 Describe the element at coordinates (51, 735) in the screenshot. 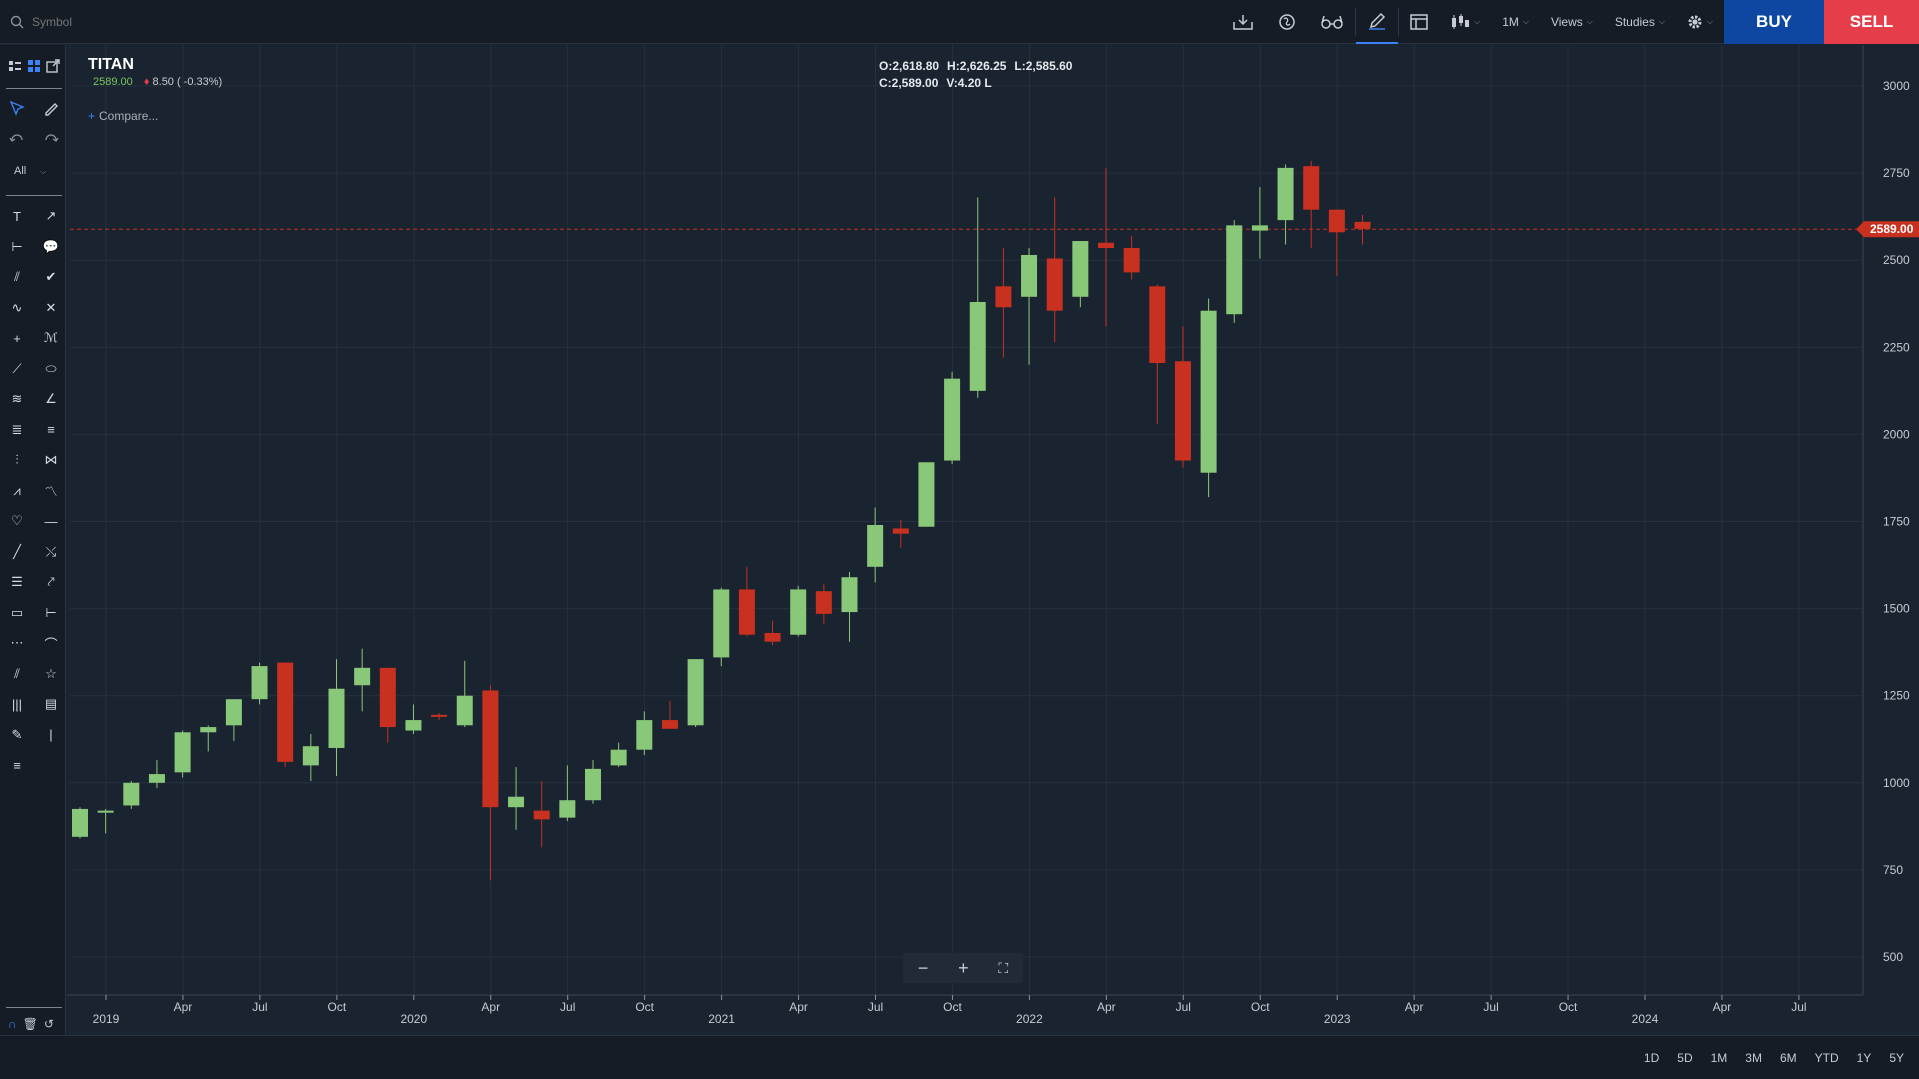

I see `vertical-line-icon: |` at that location.